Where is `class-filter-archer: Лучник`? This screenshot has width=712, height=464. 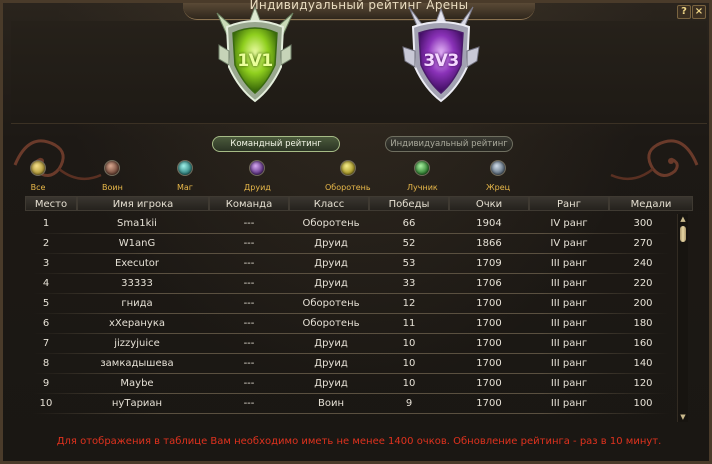
class-filter-archer: Лучник is located at coordinates (422, 176).